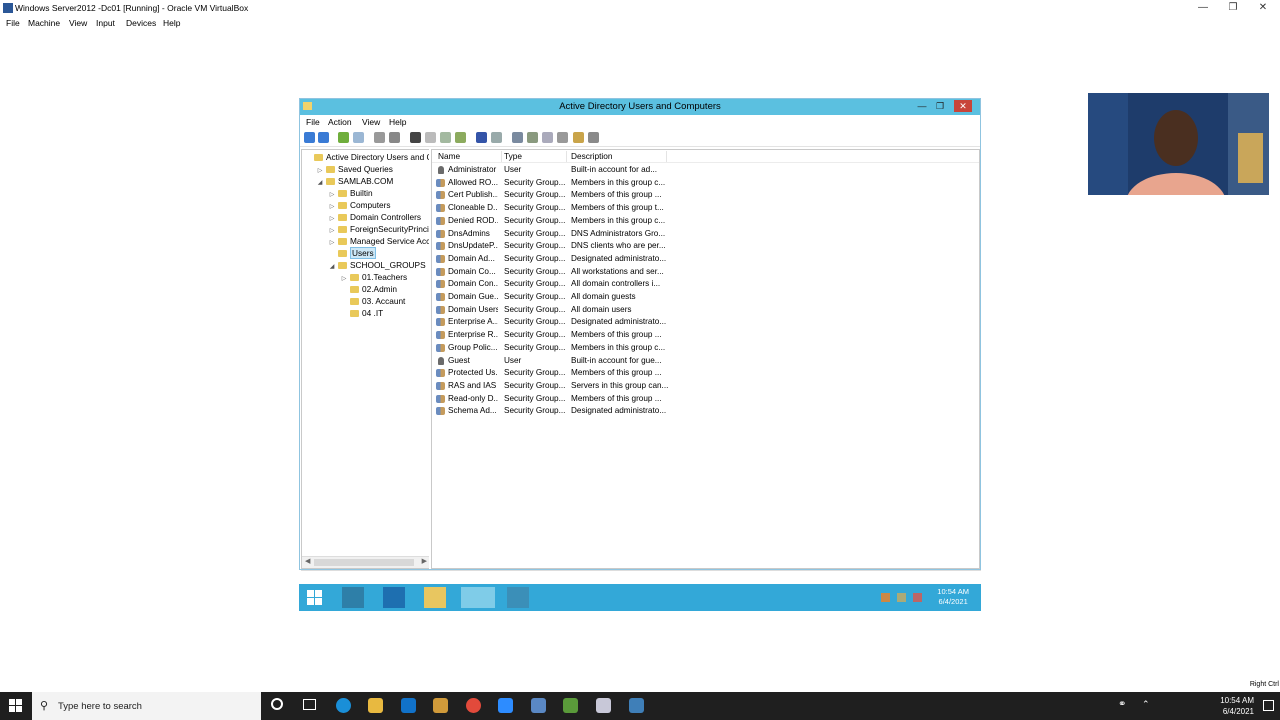  What do you see at coordinates (440, 705) in the screenshot?
I see `media-icon` at bounding box center [440, 705].